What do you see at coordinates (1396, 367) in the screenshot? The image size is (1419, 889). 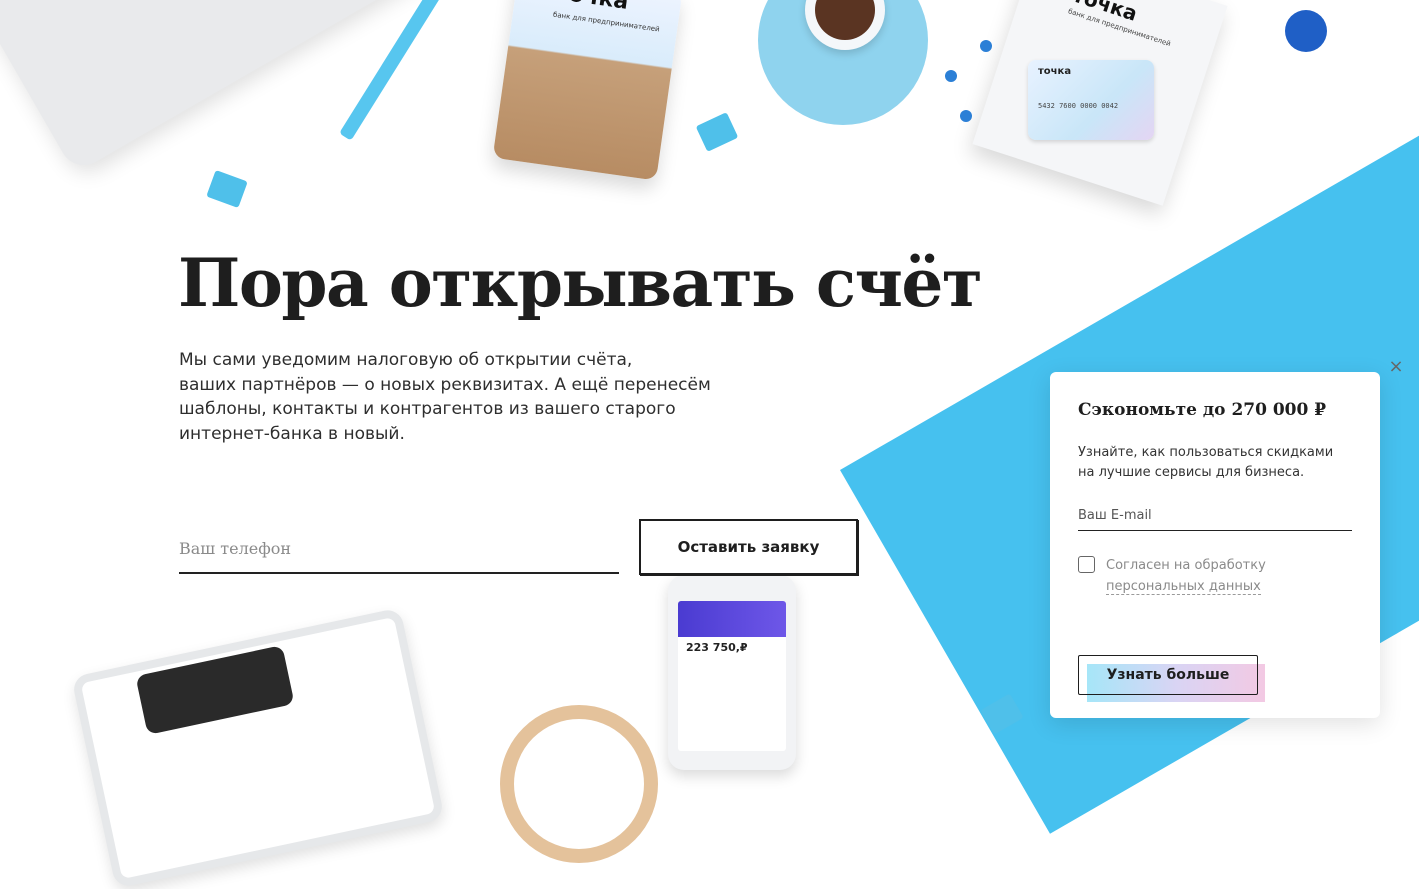 I see `close-icon: ×` at bounding box center [1396, 367].